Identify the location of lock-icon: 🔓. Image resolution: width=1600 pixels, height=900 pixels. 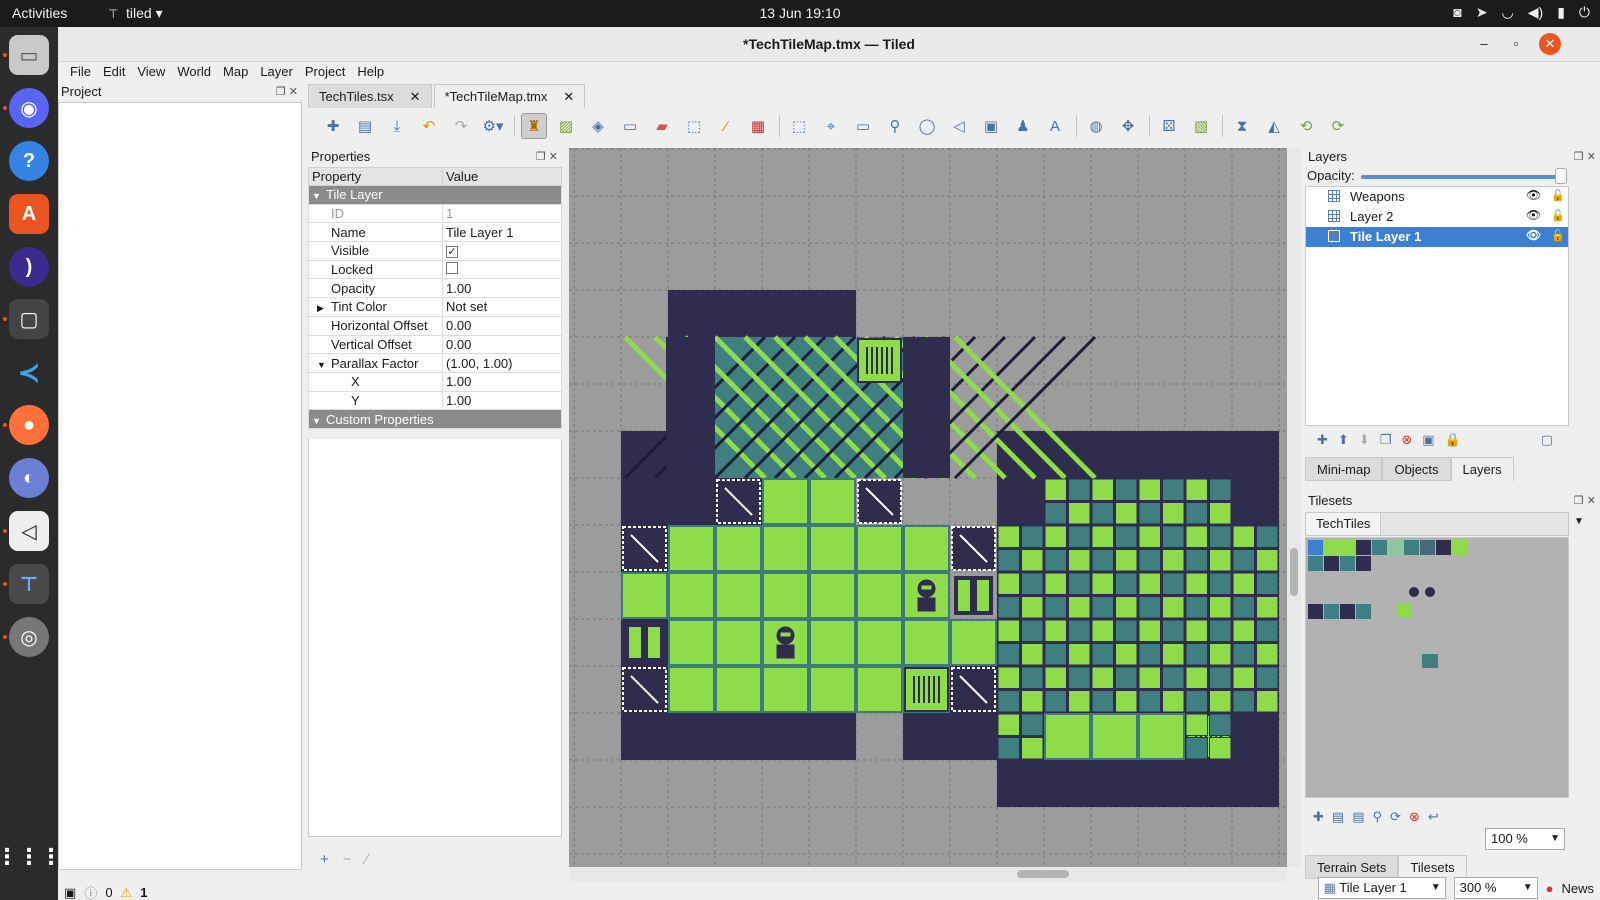
(1558, 215).